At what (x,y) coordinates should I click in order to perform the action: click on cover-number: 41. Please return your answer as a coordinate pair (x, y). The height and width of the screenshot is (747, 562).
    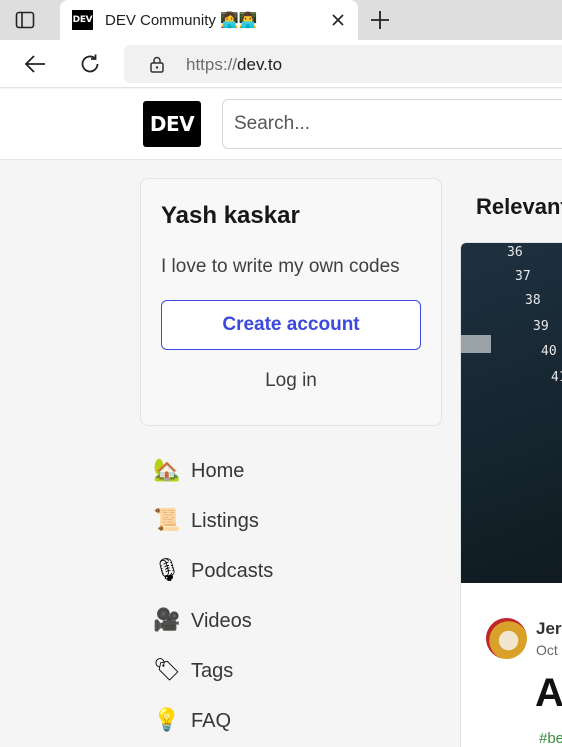
    Looking at the image, I should click on (556, 377).